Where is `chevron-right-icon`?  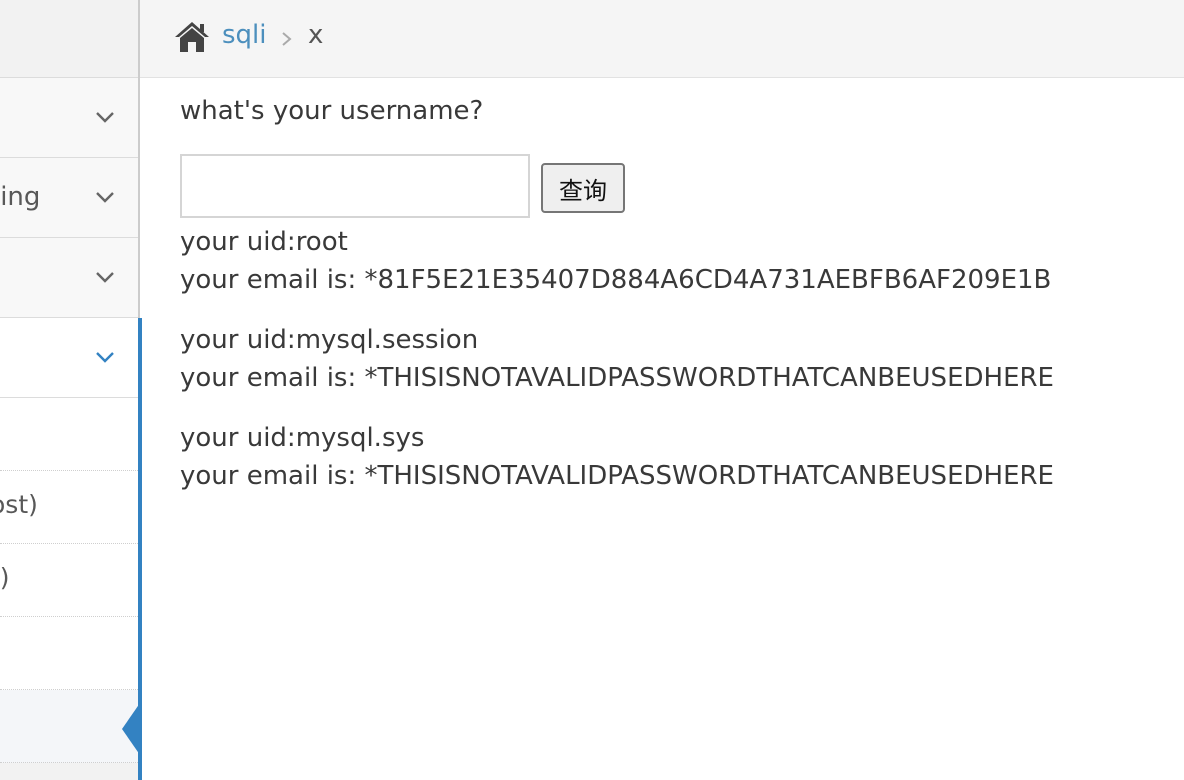
chevron-right-icon is located at coordinates (287, 39).